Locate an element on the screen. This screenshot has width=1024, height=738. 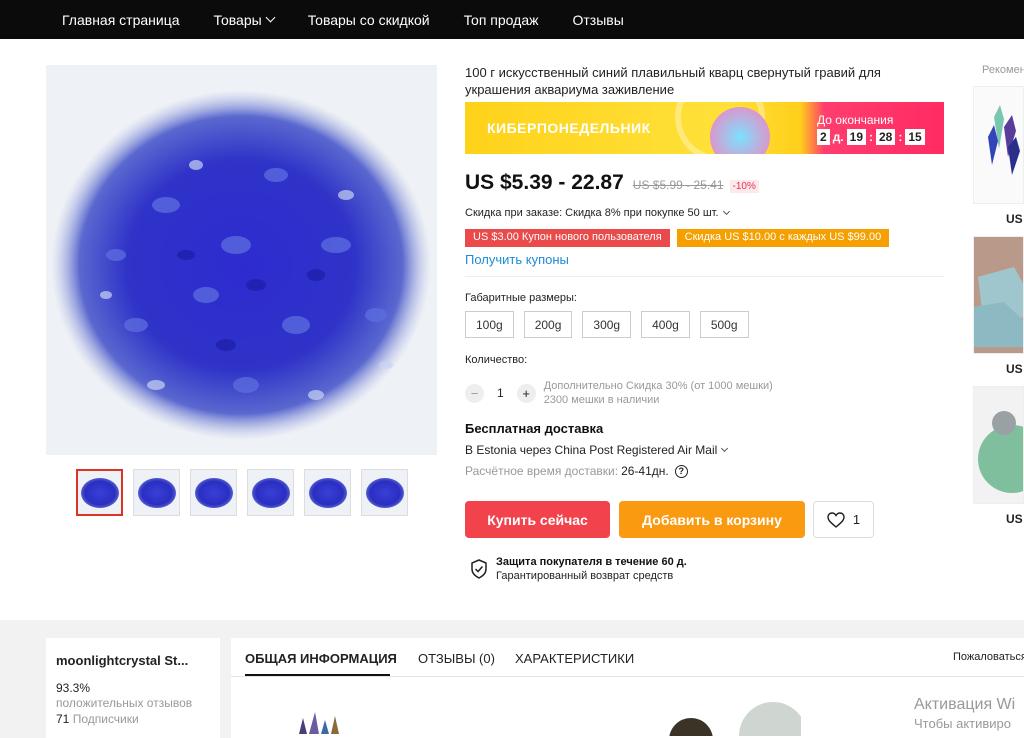
nav-reviews-label: Отзывы is located at coordinates (598, 19).